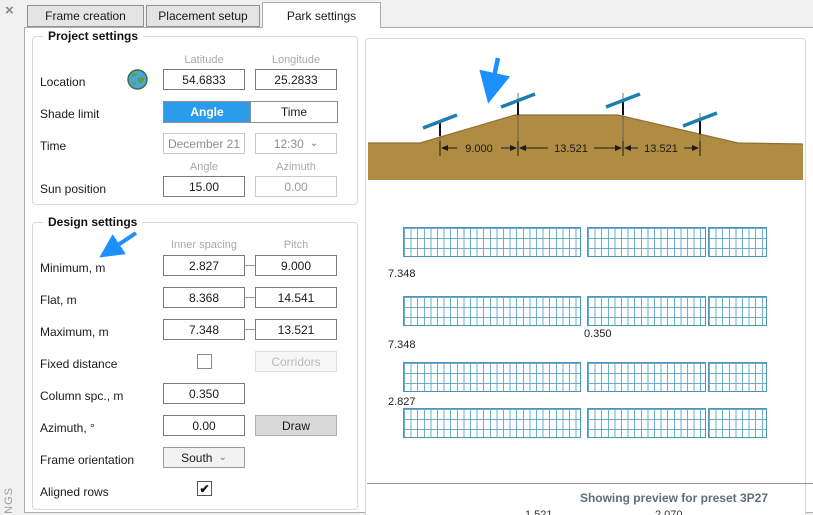  I want to click on fixed-distance-label: Fixed distance, so click(79, 364).